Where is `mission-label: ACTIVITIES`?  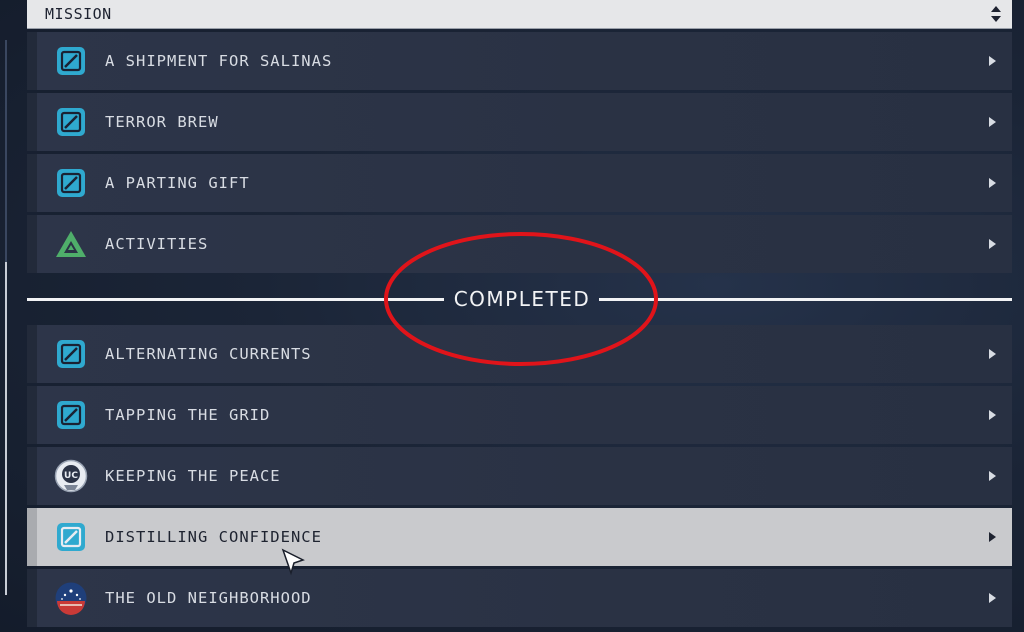
mission-label: ACTIVITIES is located at coordinates (157, 244).